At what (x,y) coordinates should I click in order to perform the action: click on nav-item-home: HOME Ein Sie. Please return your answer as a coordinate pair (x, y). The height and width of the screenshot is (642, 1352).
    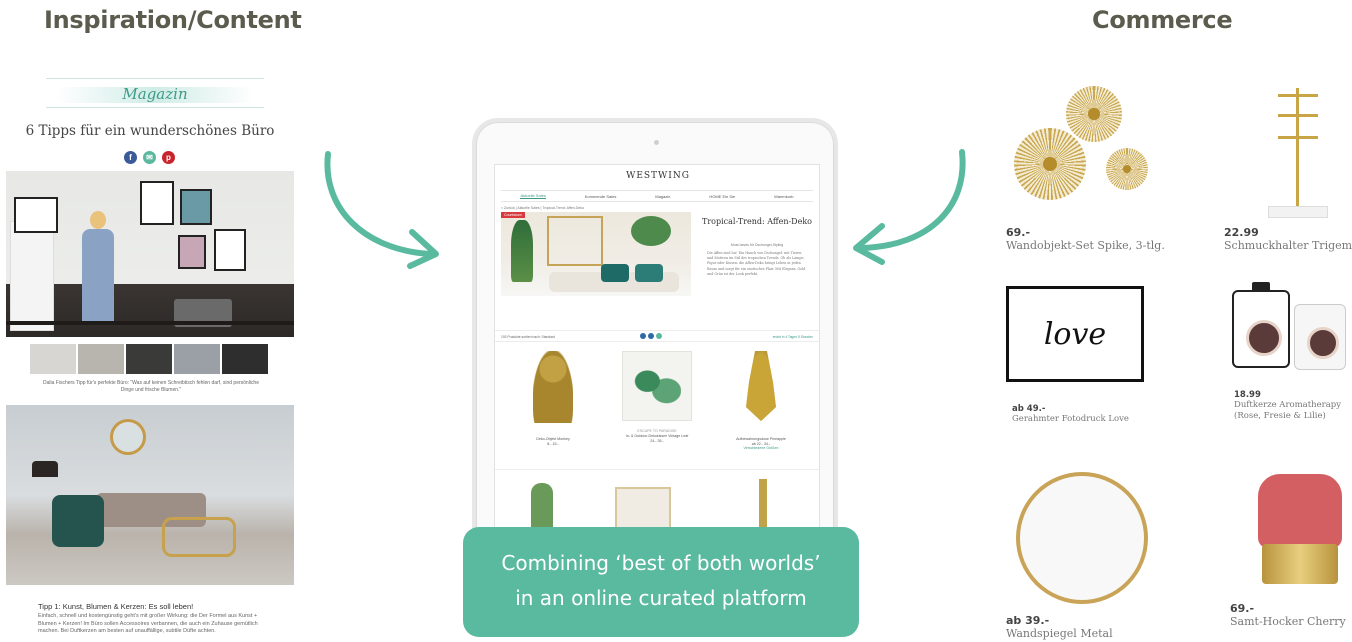
    Looking at the image, I should click on (722, 196).